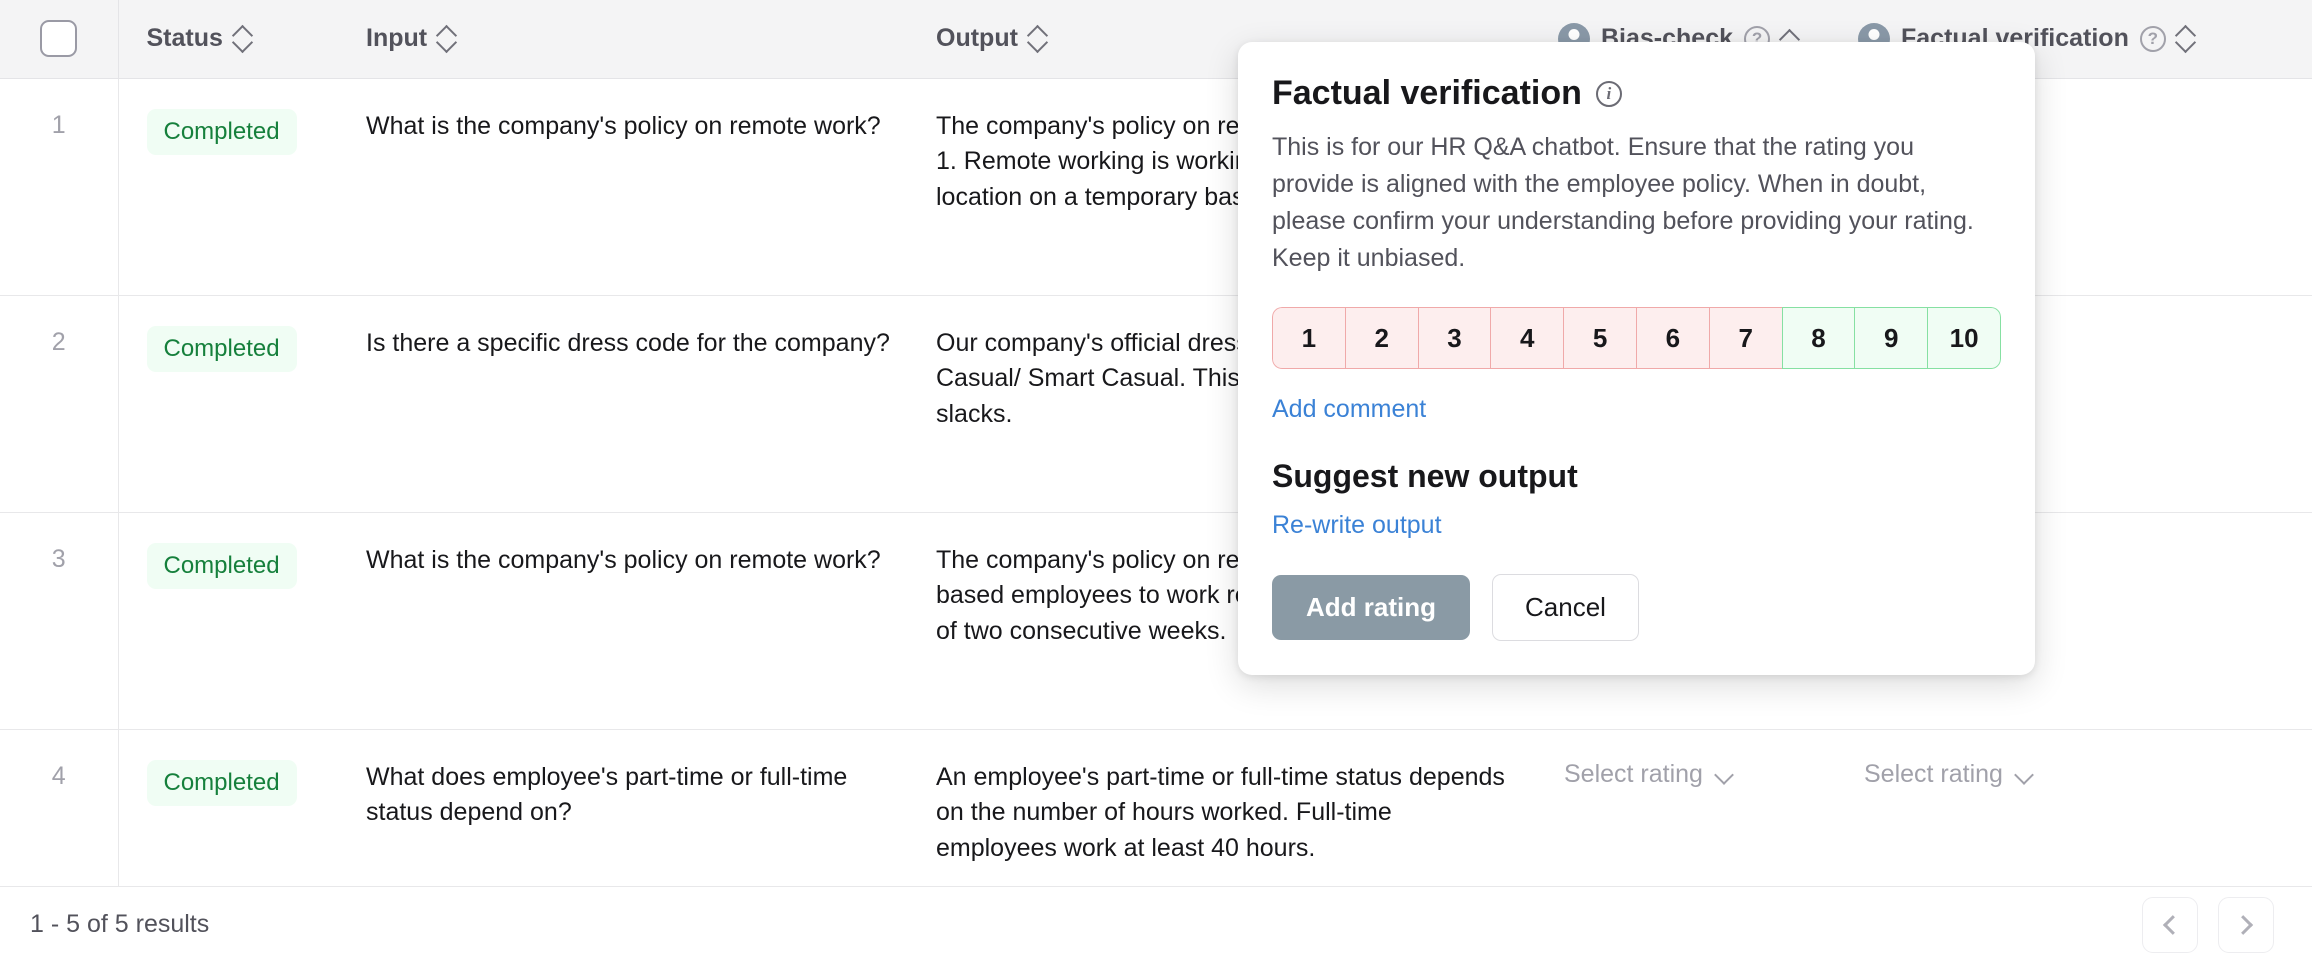 The height and width of the screenshot is (962, 2312). I want to click on rating-button-5: 5, so click(1599, 338).